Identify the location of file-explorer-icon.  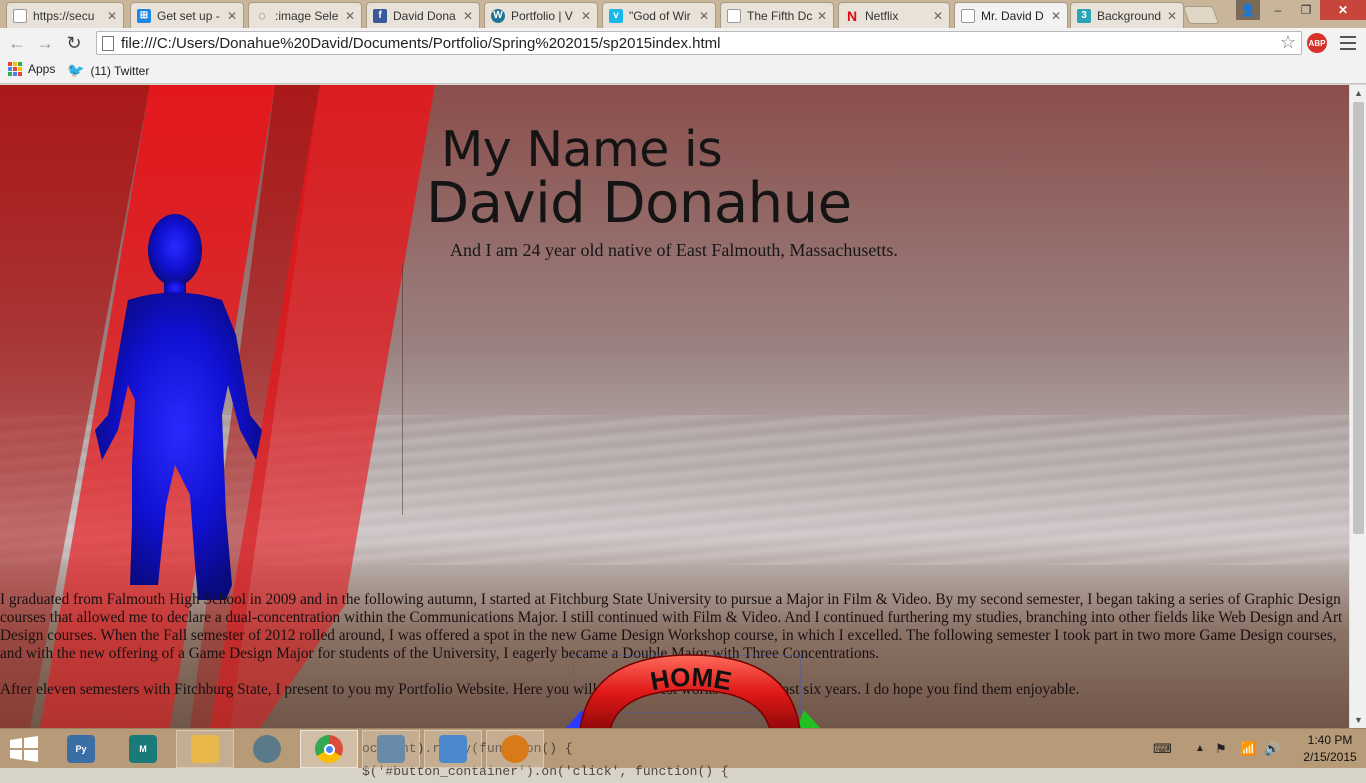
(205, 749).